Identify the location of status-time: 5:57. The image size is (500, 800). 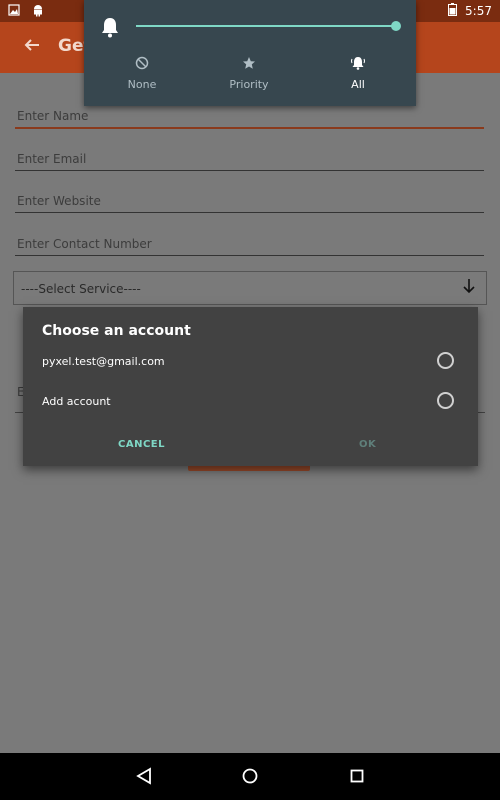
(478, 11).